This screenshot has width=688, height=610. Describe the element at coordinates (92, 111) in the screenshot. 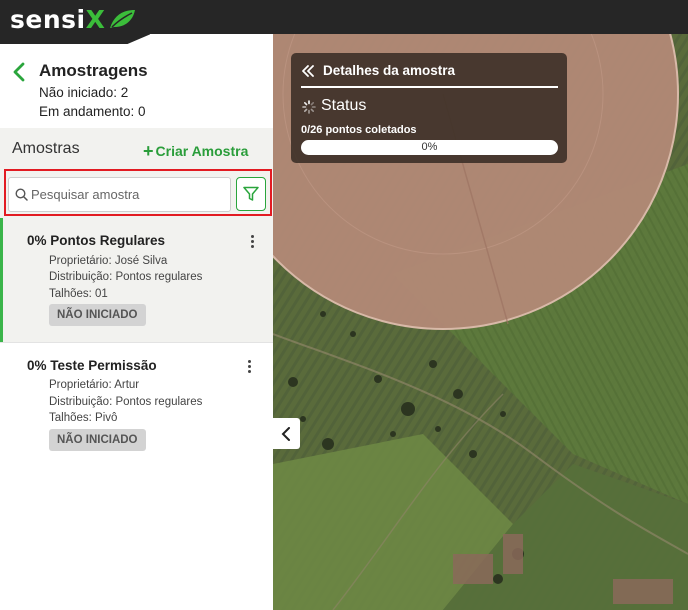

I see `in-progress-count: Em andamento: 0` at that location.